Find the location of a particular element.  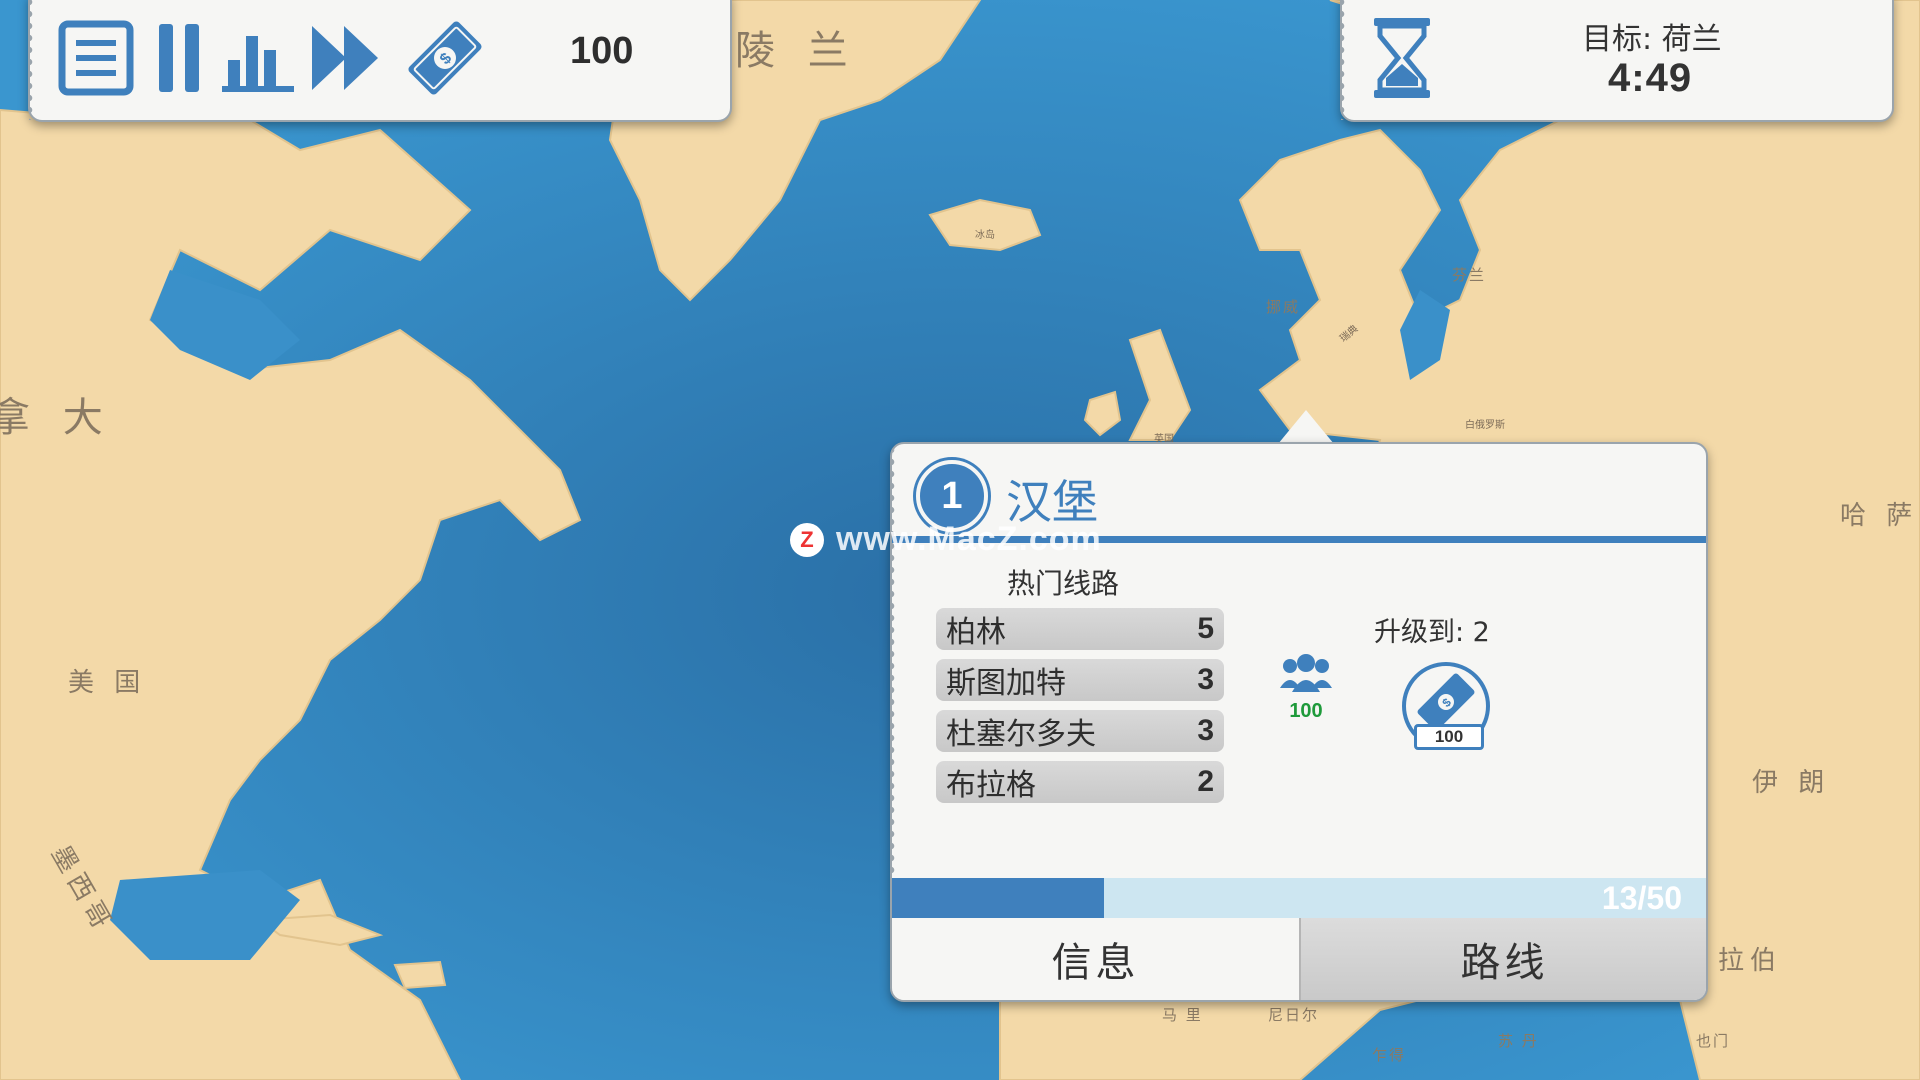

route-count: 5 is located at coordinates (1205, 628).